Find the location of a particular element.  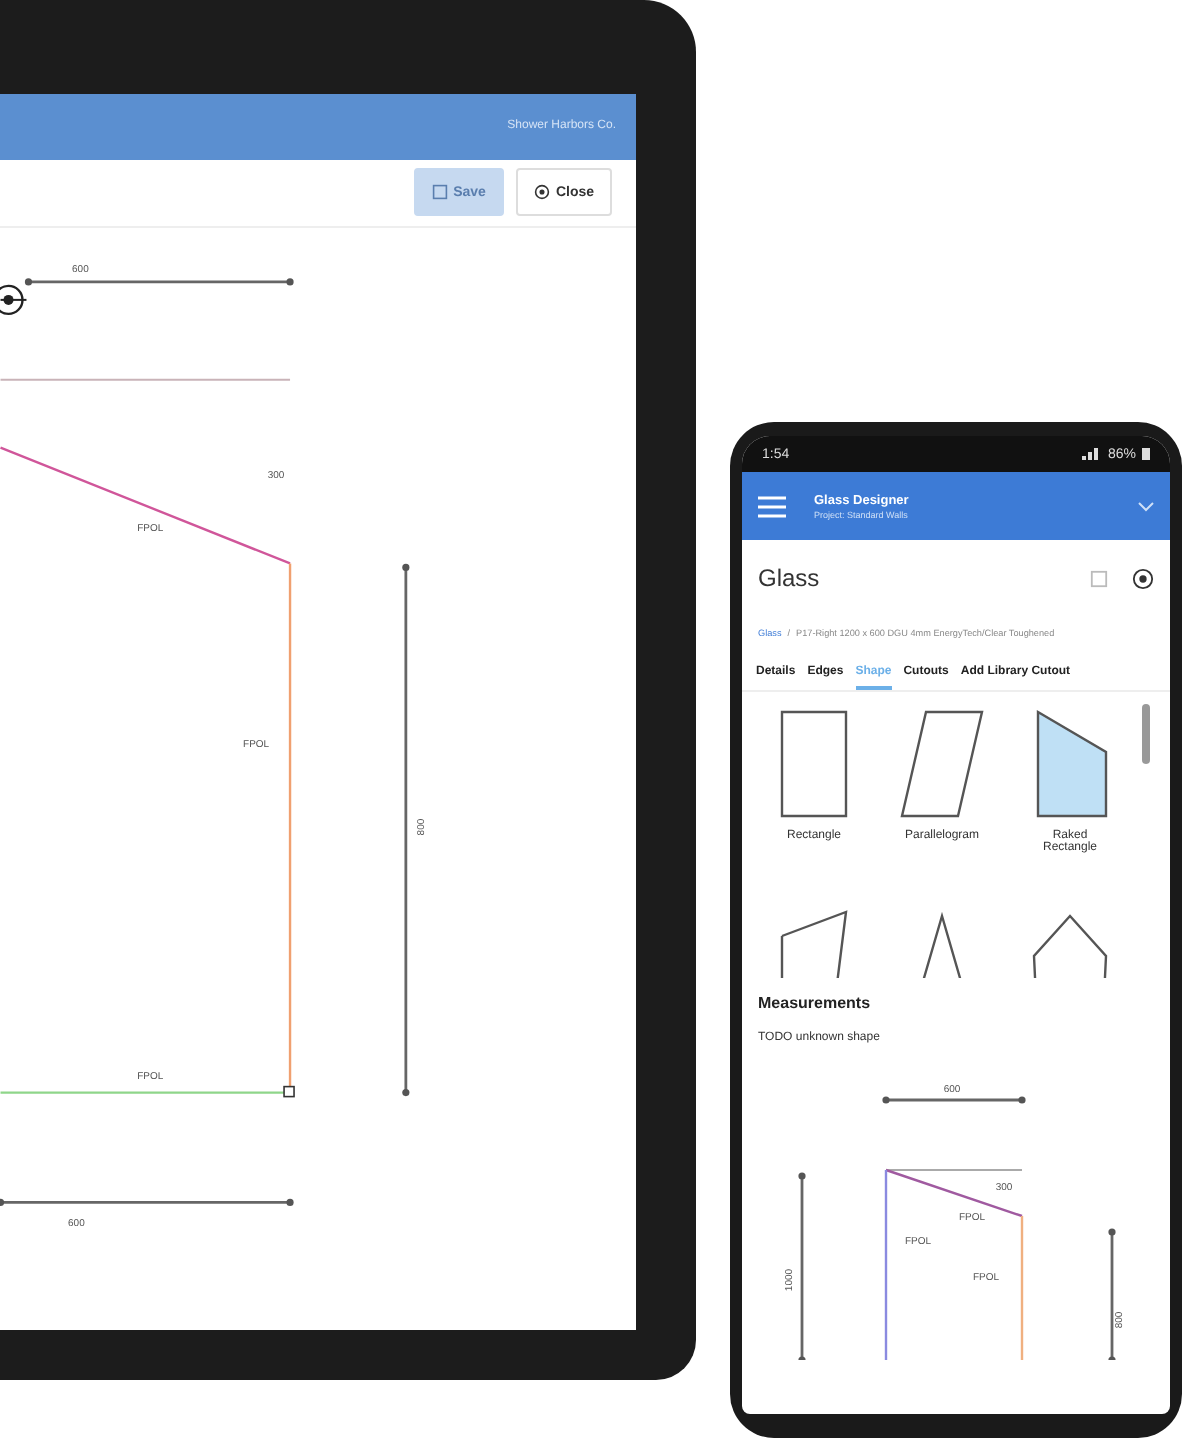

close-icon is located at coordinates (1143, 578).